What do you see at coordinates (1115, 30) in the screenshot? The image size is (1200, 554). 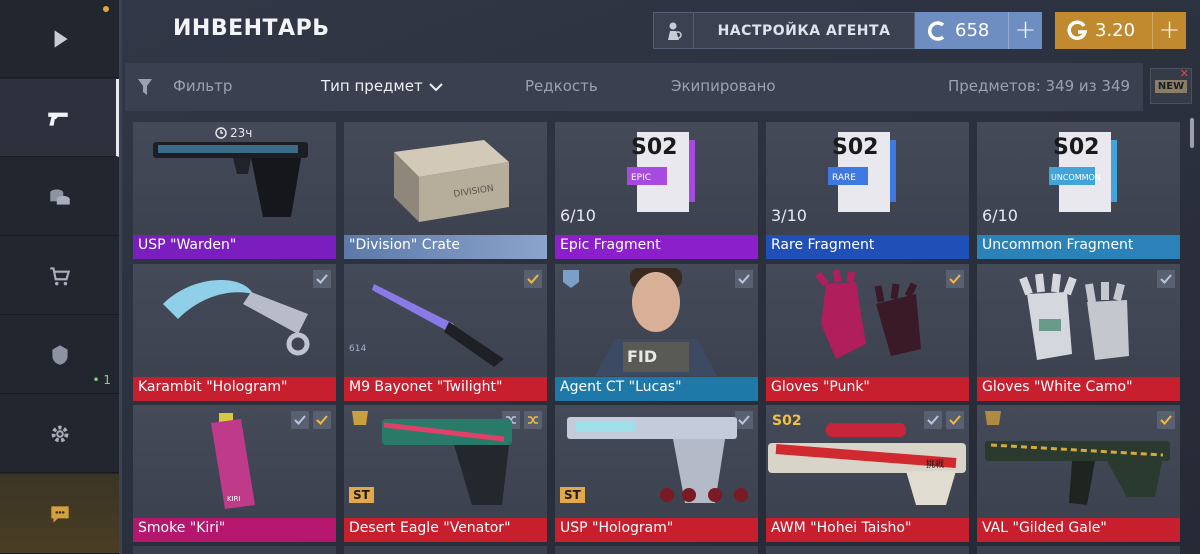 I see `gold-value: 3.20` at bounding box center [1115, 30].